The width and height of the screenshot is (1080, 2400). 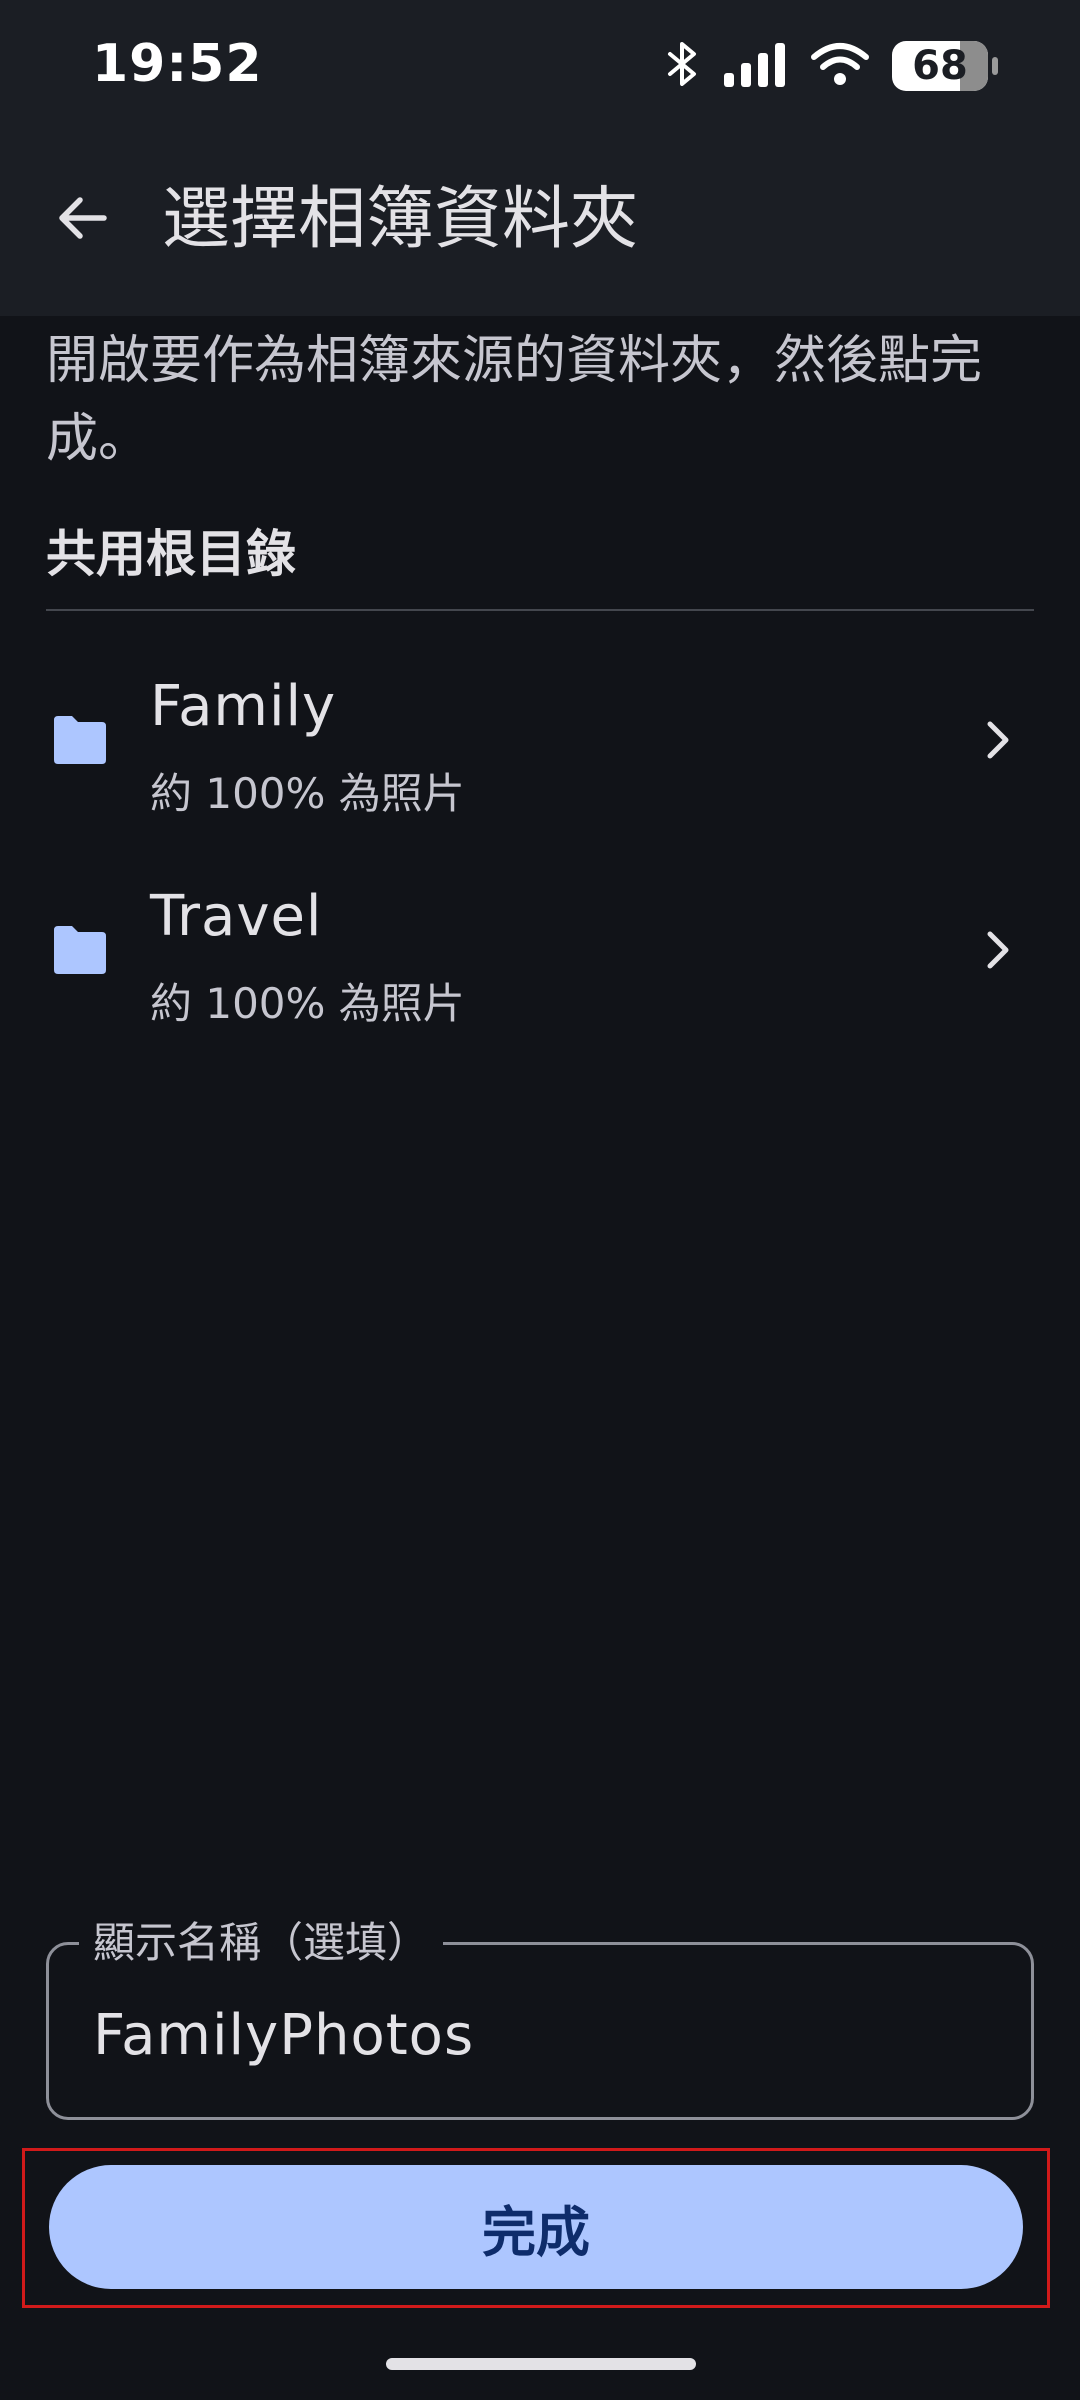 I want to click on folder-item-travel: Travel 約 100% 為照片, so click(x=540, y=950).